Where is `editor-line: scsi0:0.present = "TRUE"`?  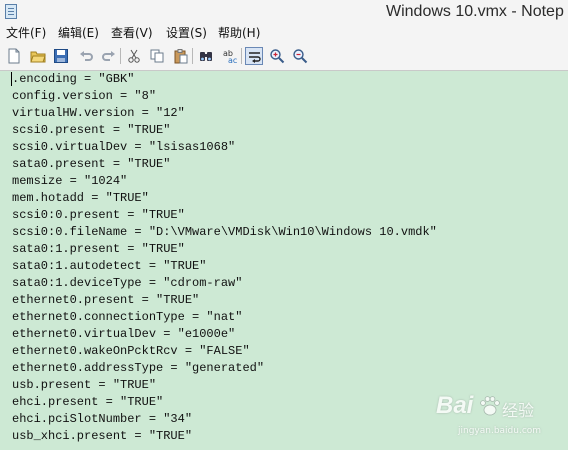 editor-line: scsi0:0.present = "TRUE" is located at coordinates (98, 215).